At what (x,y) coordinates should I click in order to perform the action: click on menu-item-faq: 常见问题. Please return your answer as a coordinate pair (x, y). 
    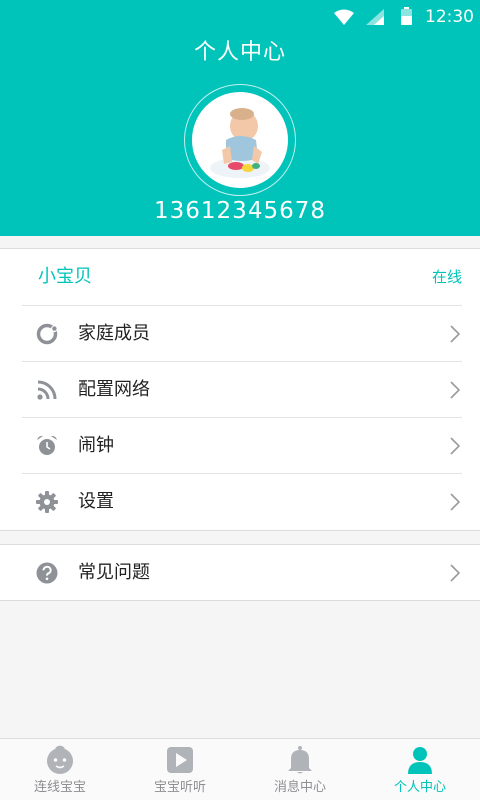
    Looking at the image, I should click on (242, 573).